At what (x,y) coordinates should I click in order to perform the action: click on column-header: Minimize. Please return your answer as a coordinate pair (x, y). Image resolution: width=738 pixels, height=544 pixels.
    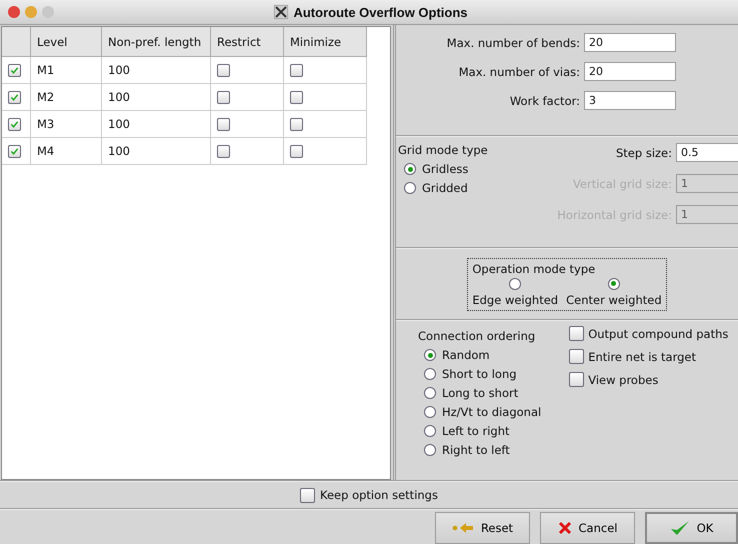
    Looking at the image, I should click on (325, 41).